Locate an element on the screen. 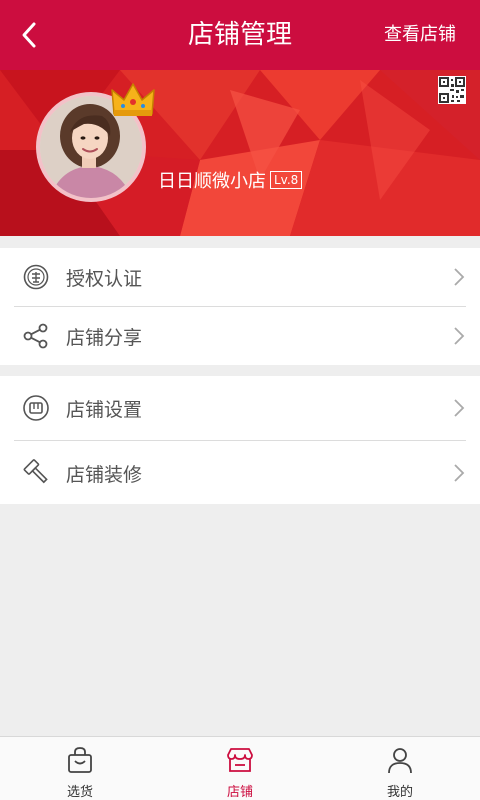 The height and width of the screenshot is (800, 480). tab-store: 店铺 is located at coordinates (240, 768).